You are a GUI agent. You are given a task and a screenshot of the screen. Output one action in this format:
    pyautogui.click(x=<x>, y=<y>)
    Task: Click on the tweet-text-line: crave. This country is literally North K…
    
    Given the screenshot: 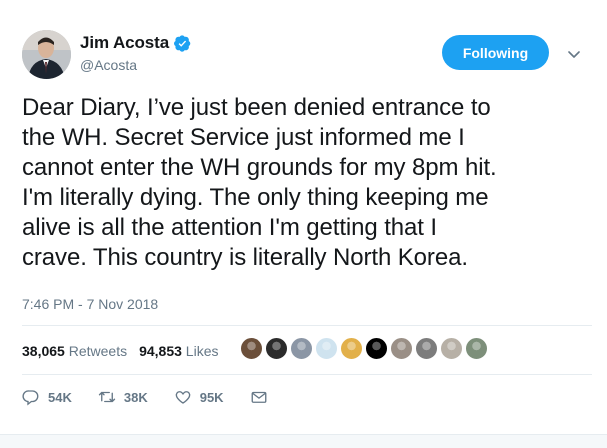 What is the action you would take?
    pyautogui.click(x=245, y=257)
    